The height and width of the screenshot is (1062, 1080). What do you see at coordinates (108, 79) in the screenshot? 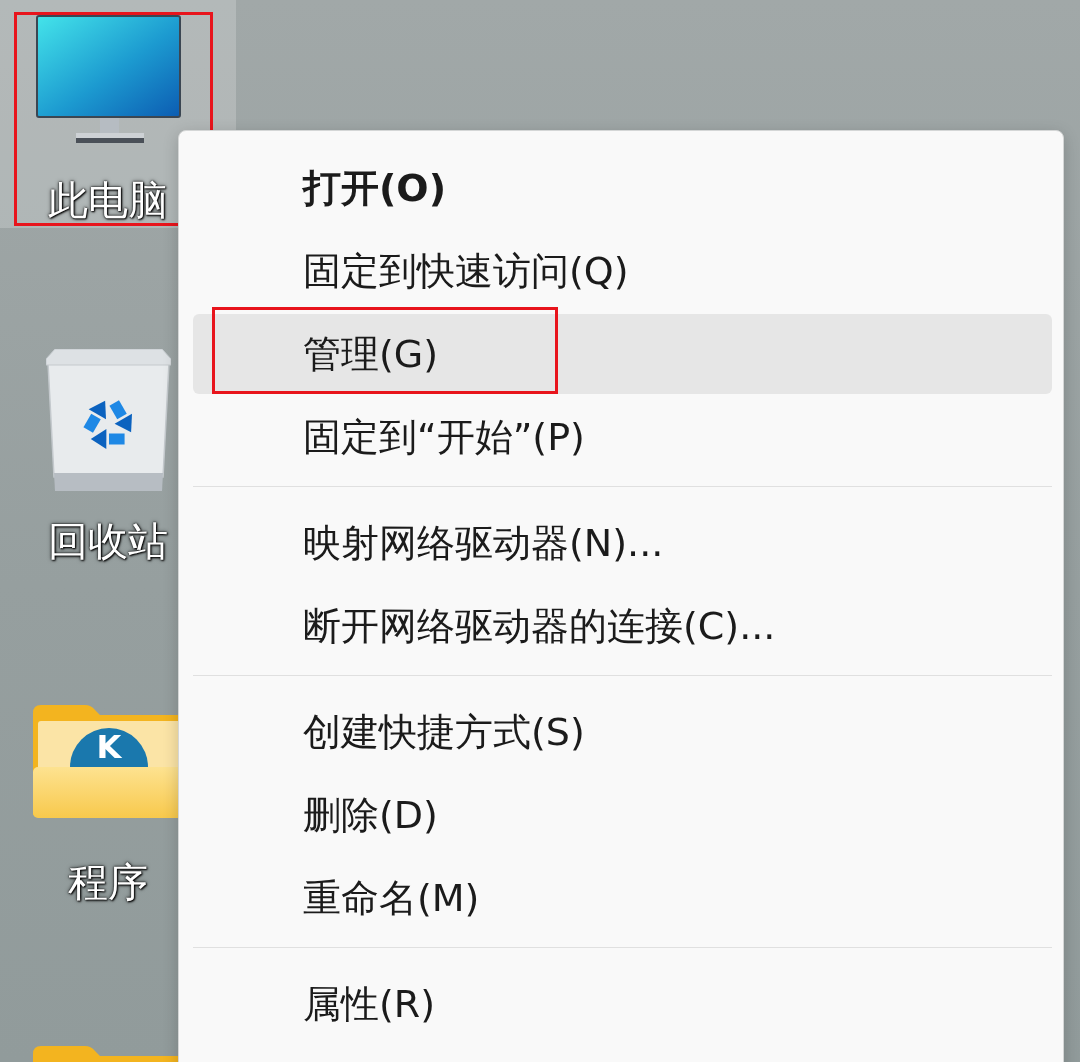
I see `monitor-icon` at bounding box center [108, 79].